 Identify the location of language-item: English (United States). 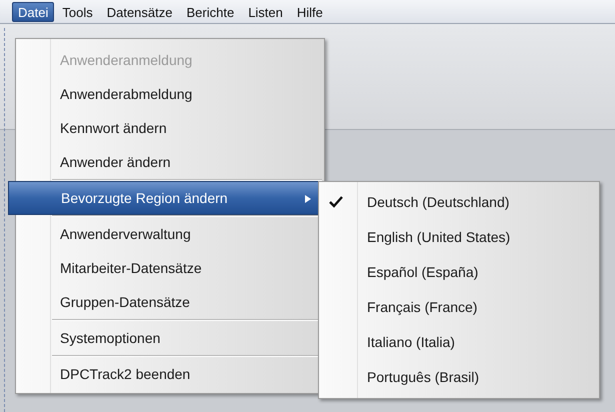
(459, 237).